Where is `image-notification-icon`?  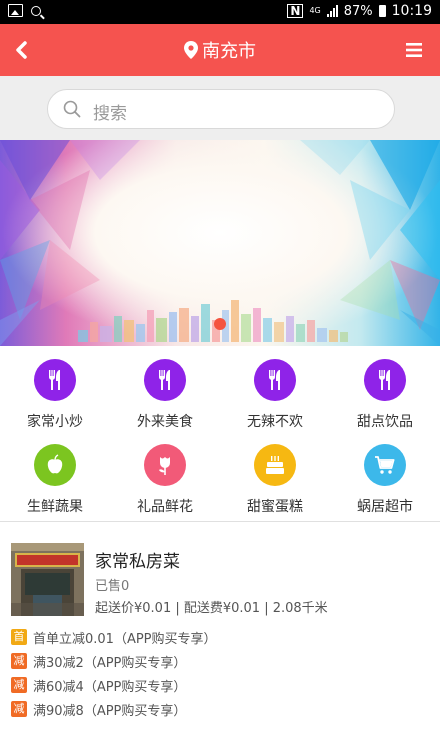
image-notification-icon is located at coordinates (15, 10).